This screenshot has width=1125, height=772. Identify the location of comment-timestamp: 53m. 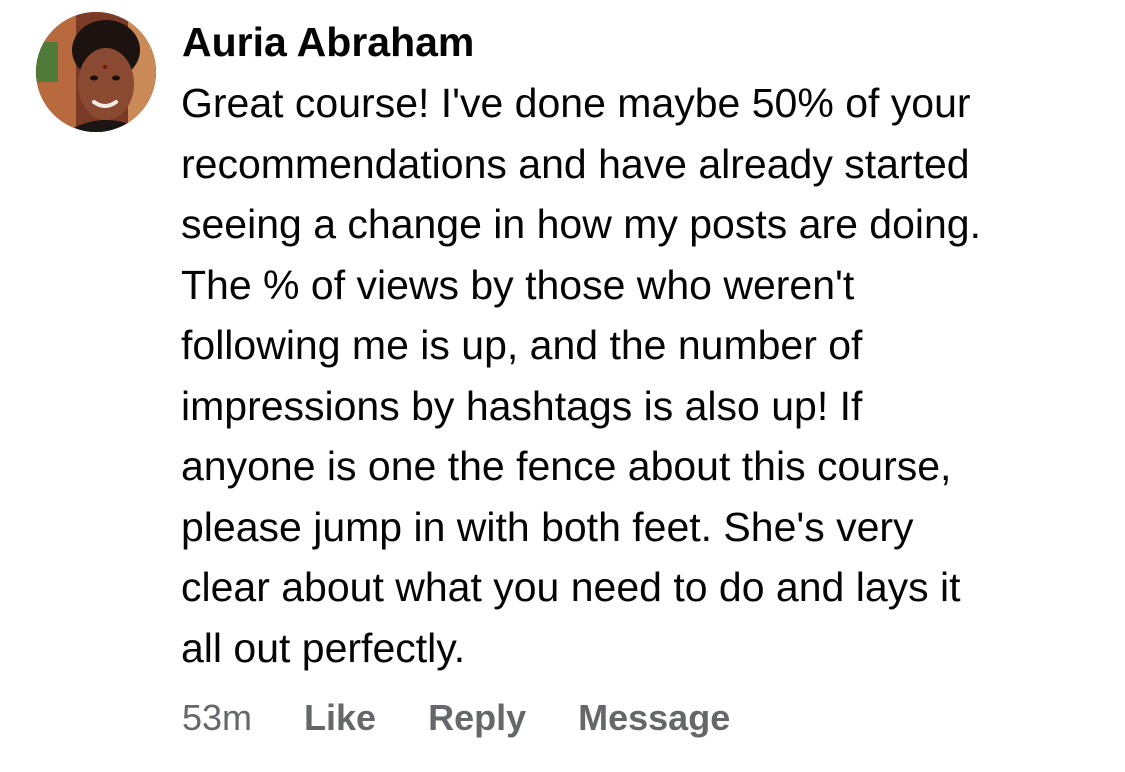
(217, 718).